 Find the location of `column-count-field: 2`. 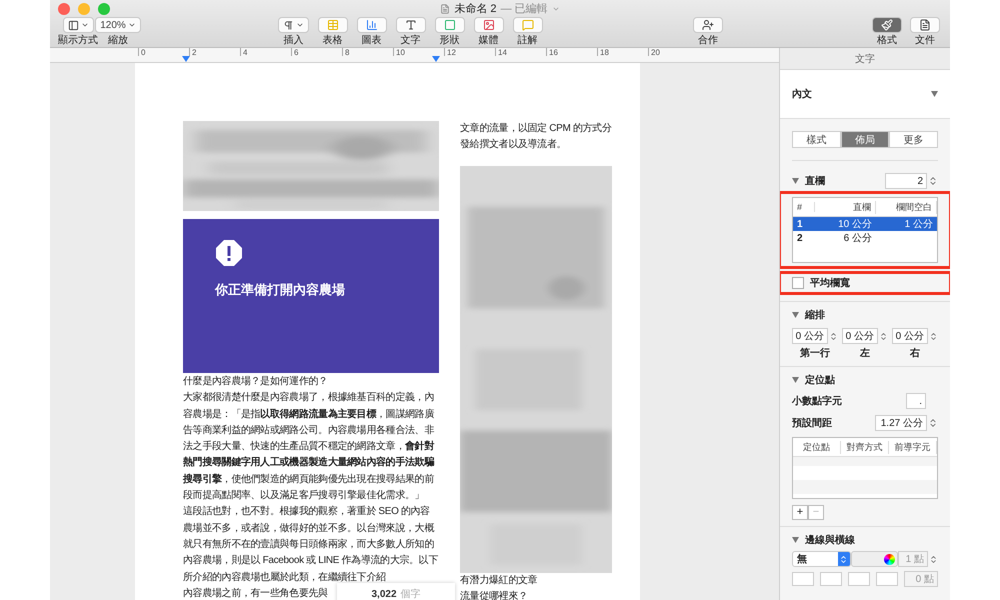

column-count-field: 2 is located at coordinates (906, 181).